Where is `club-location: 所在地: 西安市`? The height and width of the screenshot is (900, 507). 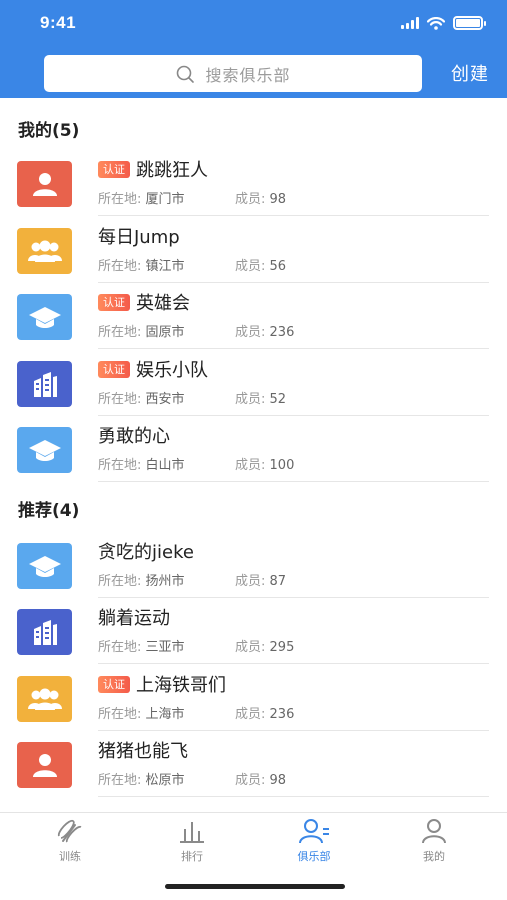
club-location: 所在地: 西安市 is located at coordinates (141, 399).